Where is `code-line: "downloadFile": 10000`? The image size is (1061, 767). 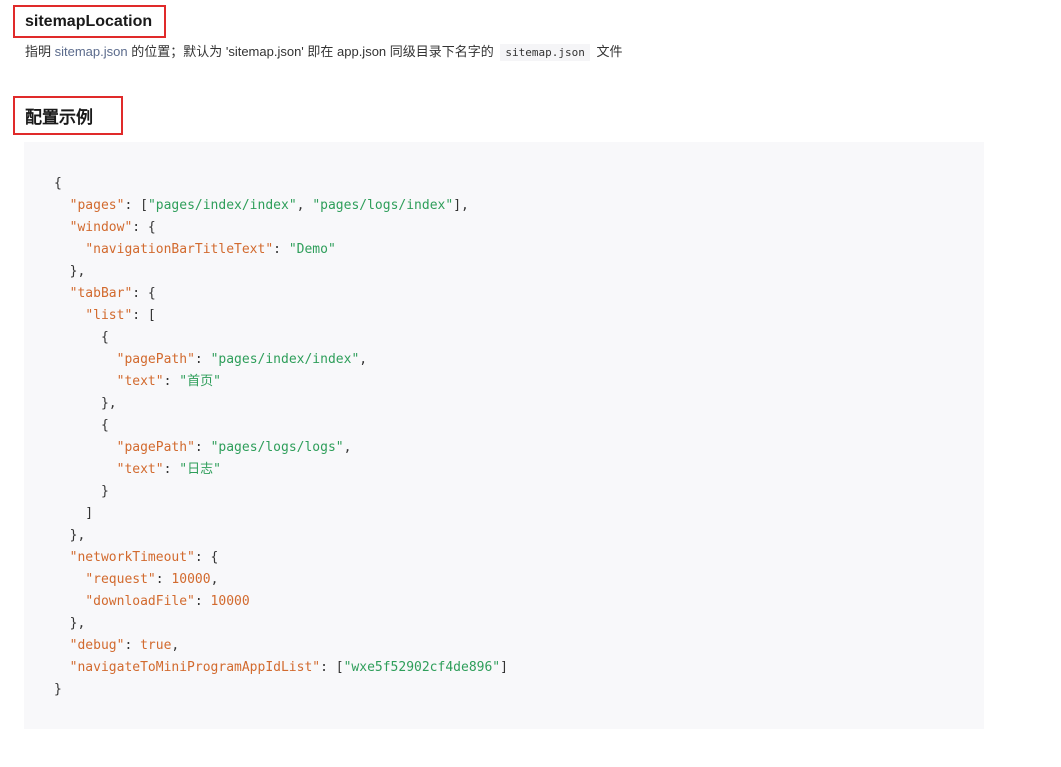 code-line: "downloadFile": 10000 is located at coordinates (281, 602).